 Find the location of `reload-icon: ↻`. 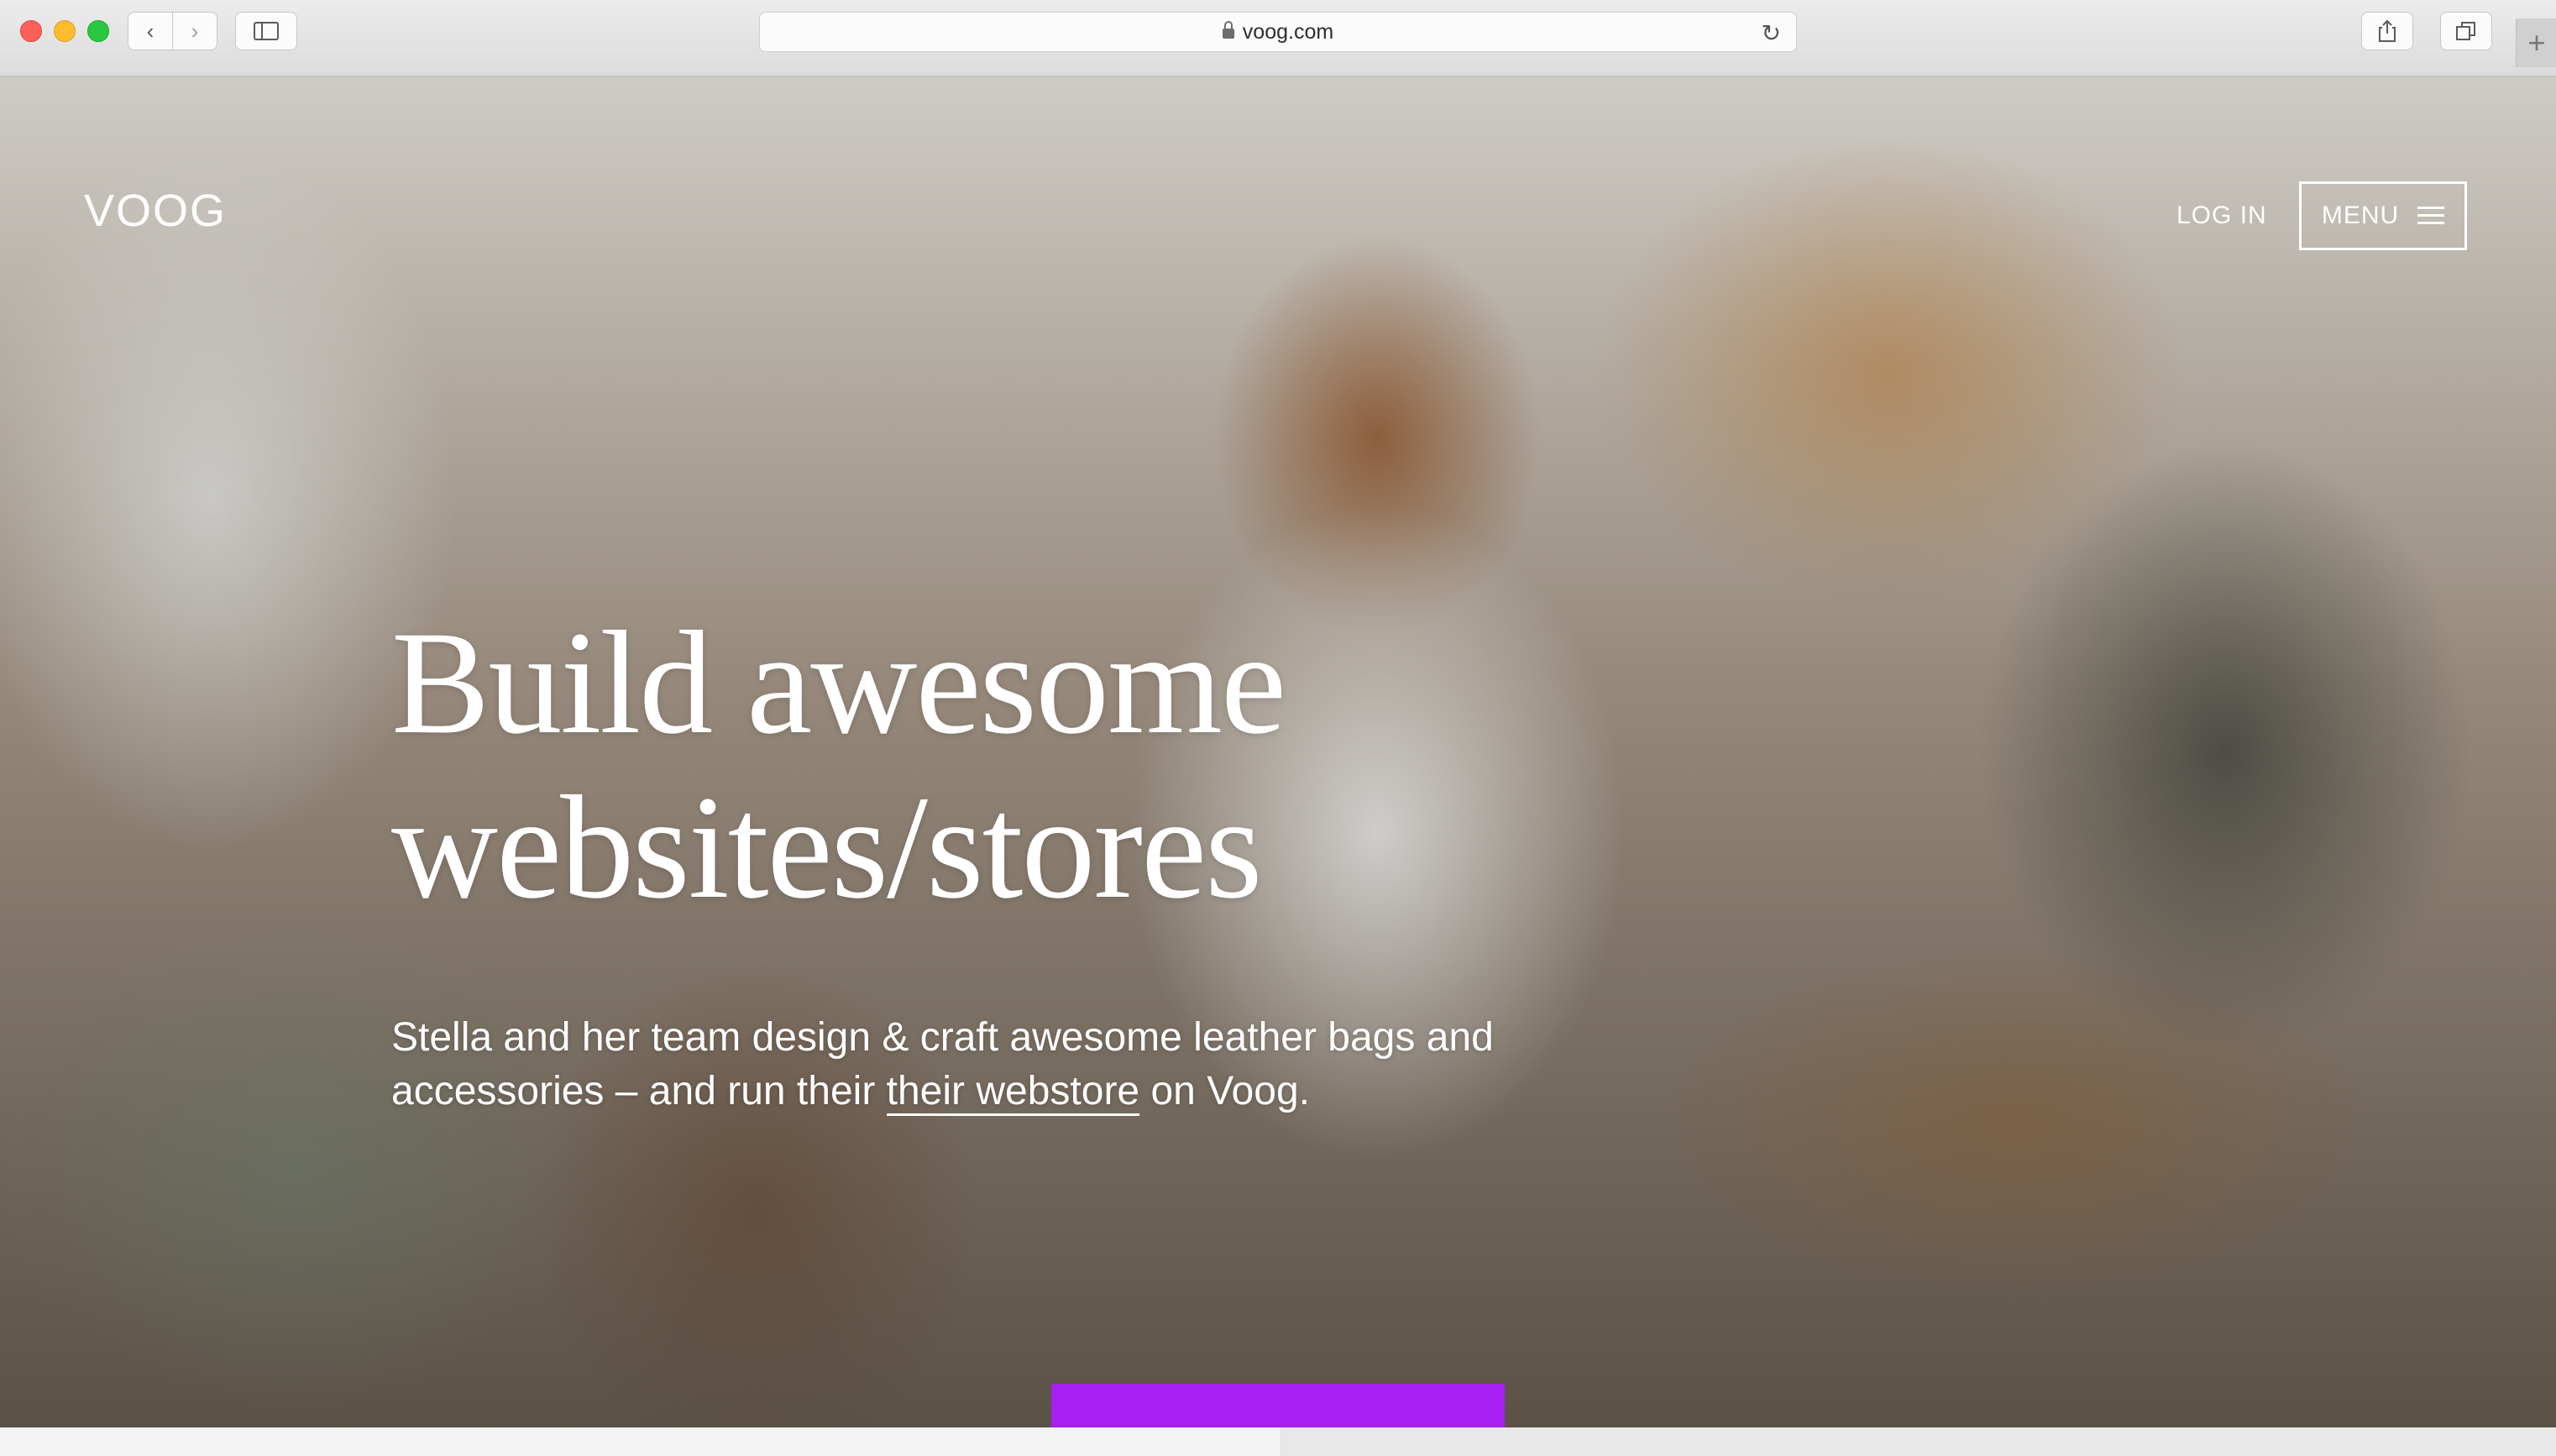

reload-icon: ↻ is located at coordinates (1772, 33).